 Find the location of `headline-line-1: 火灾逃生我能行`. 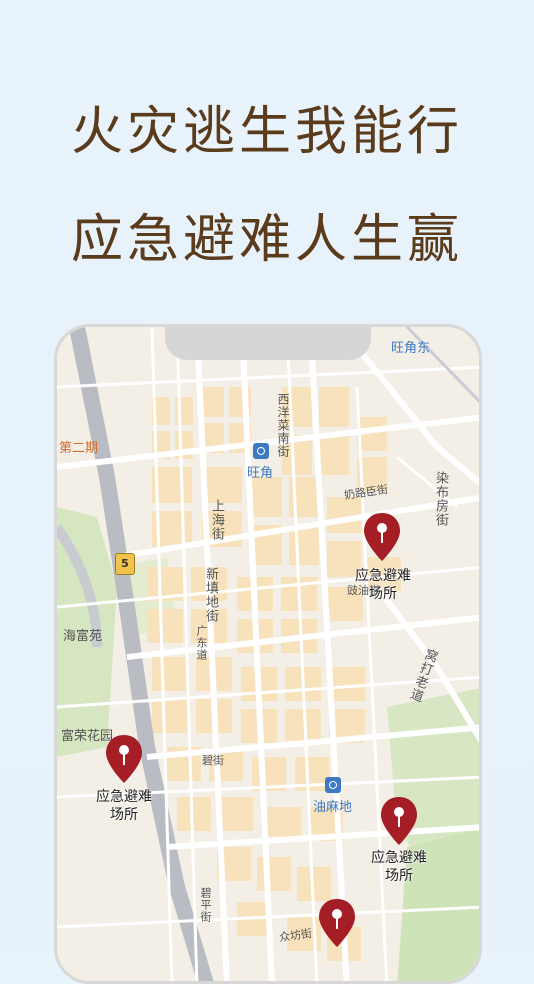

headline-line-1: 火灾逃生我能行 is located at coordinates (266, 132).